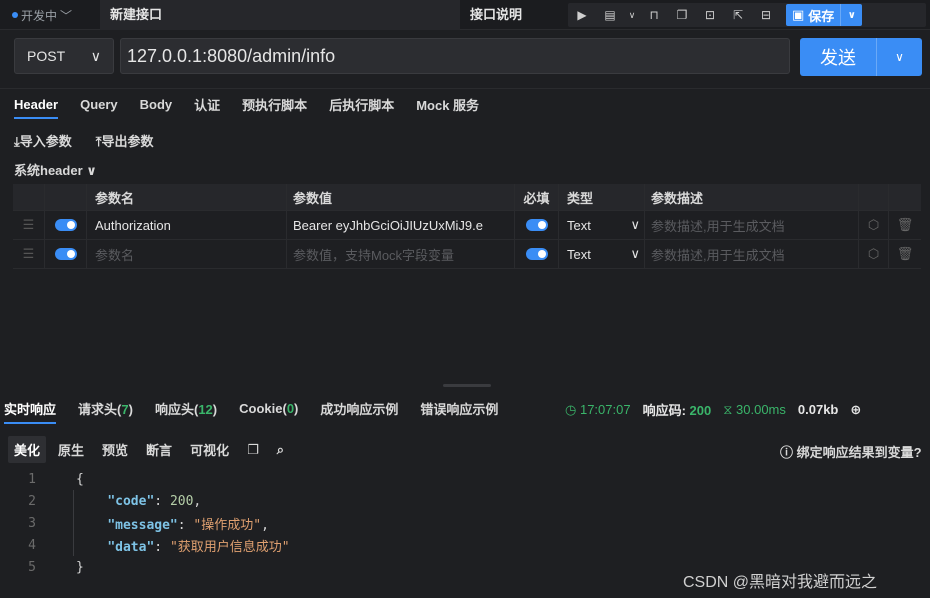  Describe the element at coordinates (156, 104) in the screenshot. I see `tab-body: Body` at that location.